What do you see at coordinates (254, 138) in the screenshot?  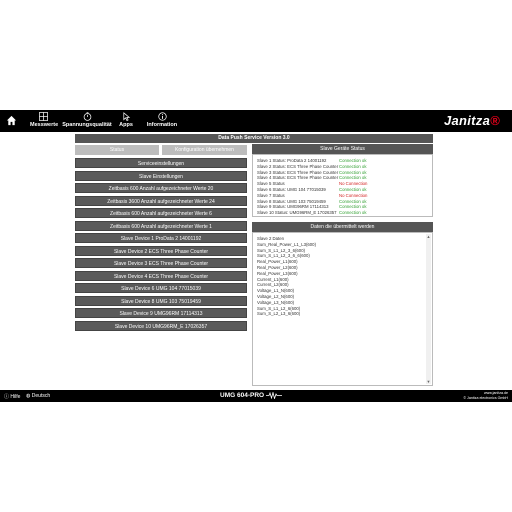 I see `page-title: Data Push Service Version 3.0` at bounding box center [254, 138].